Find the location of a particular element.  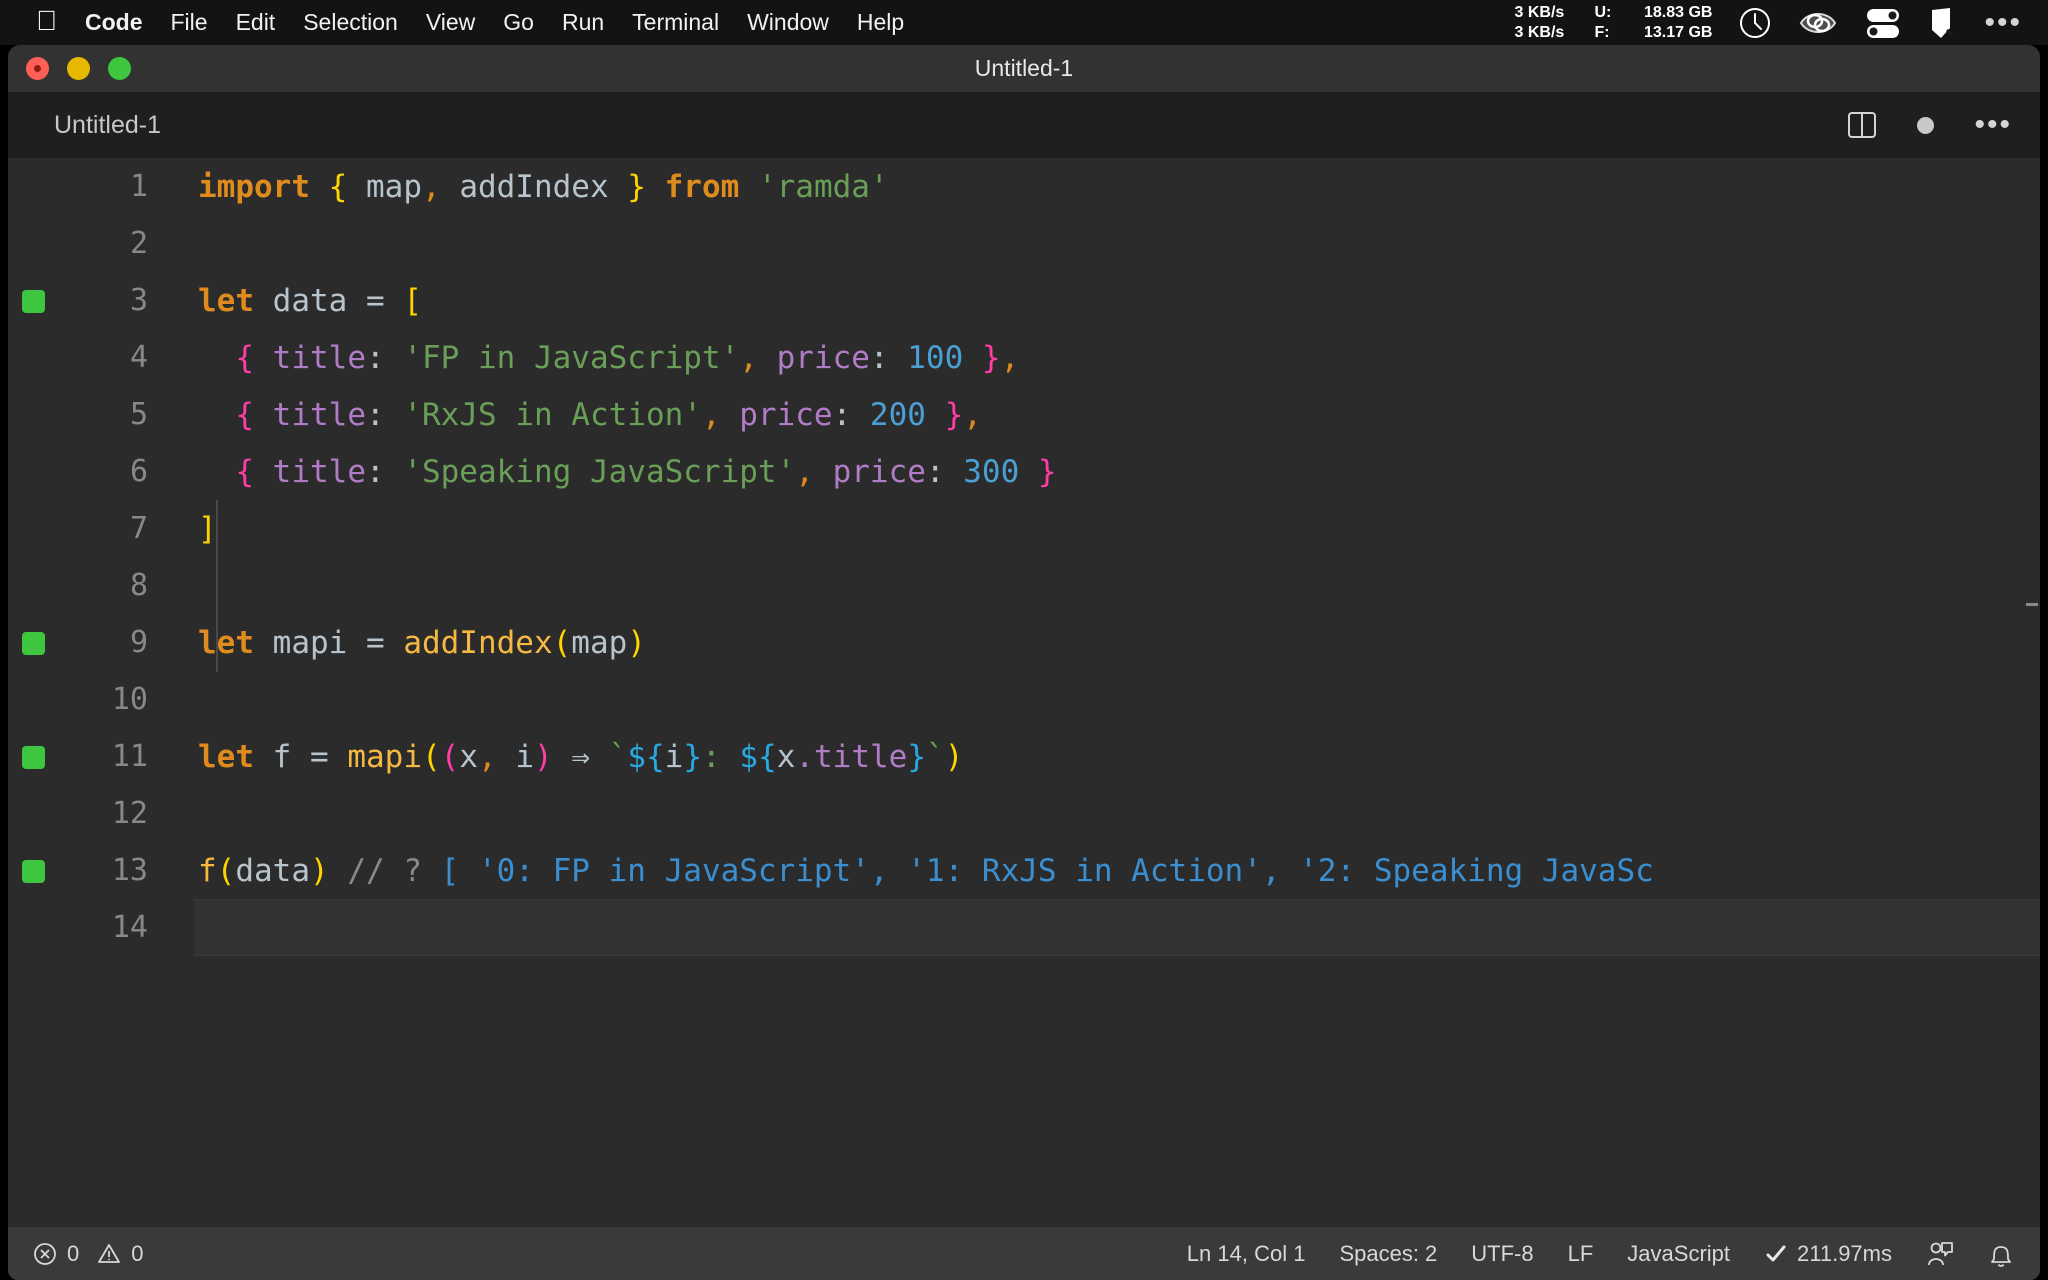

token-property: .title is located at coordinates (851, 756).